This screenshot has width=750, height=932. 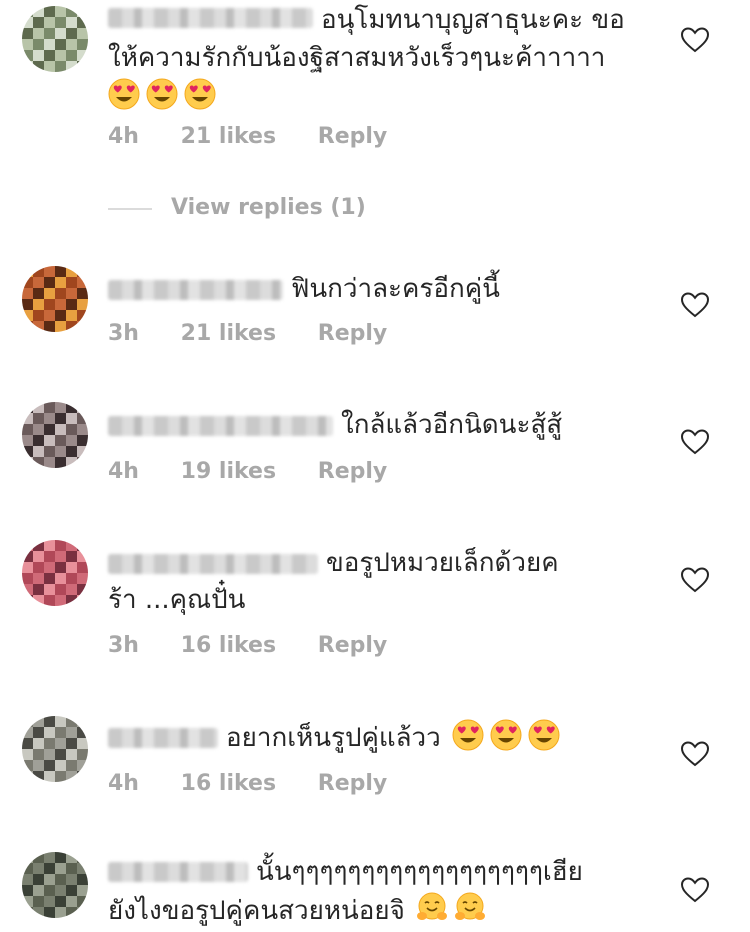 What do you see at coordinates (130, 209) in the screenshot?
I see `divider-line` at bounding box center [130, 209].